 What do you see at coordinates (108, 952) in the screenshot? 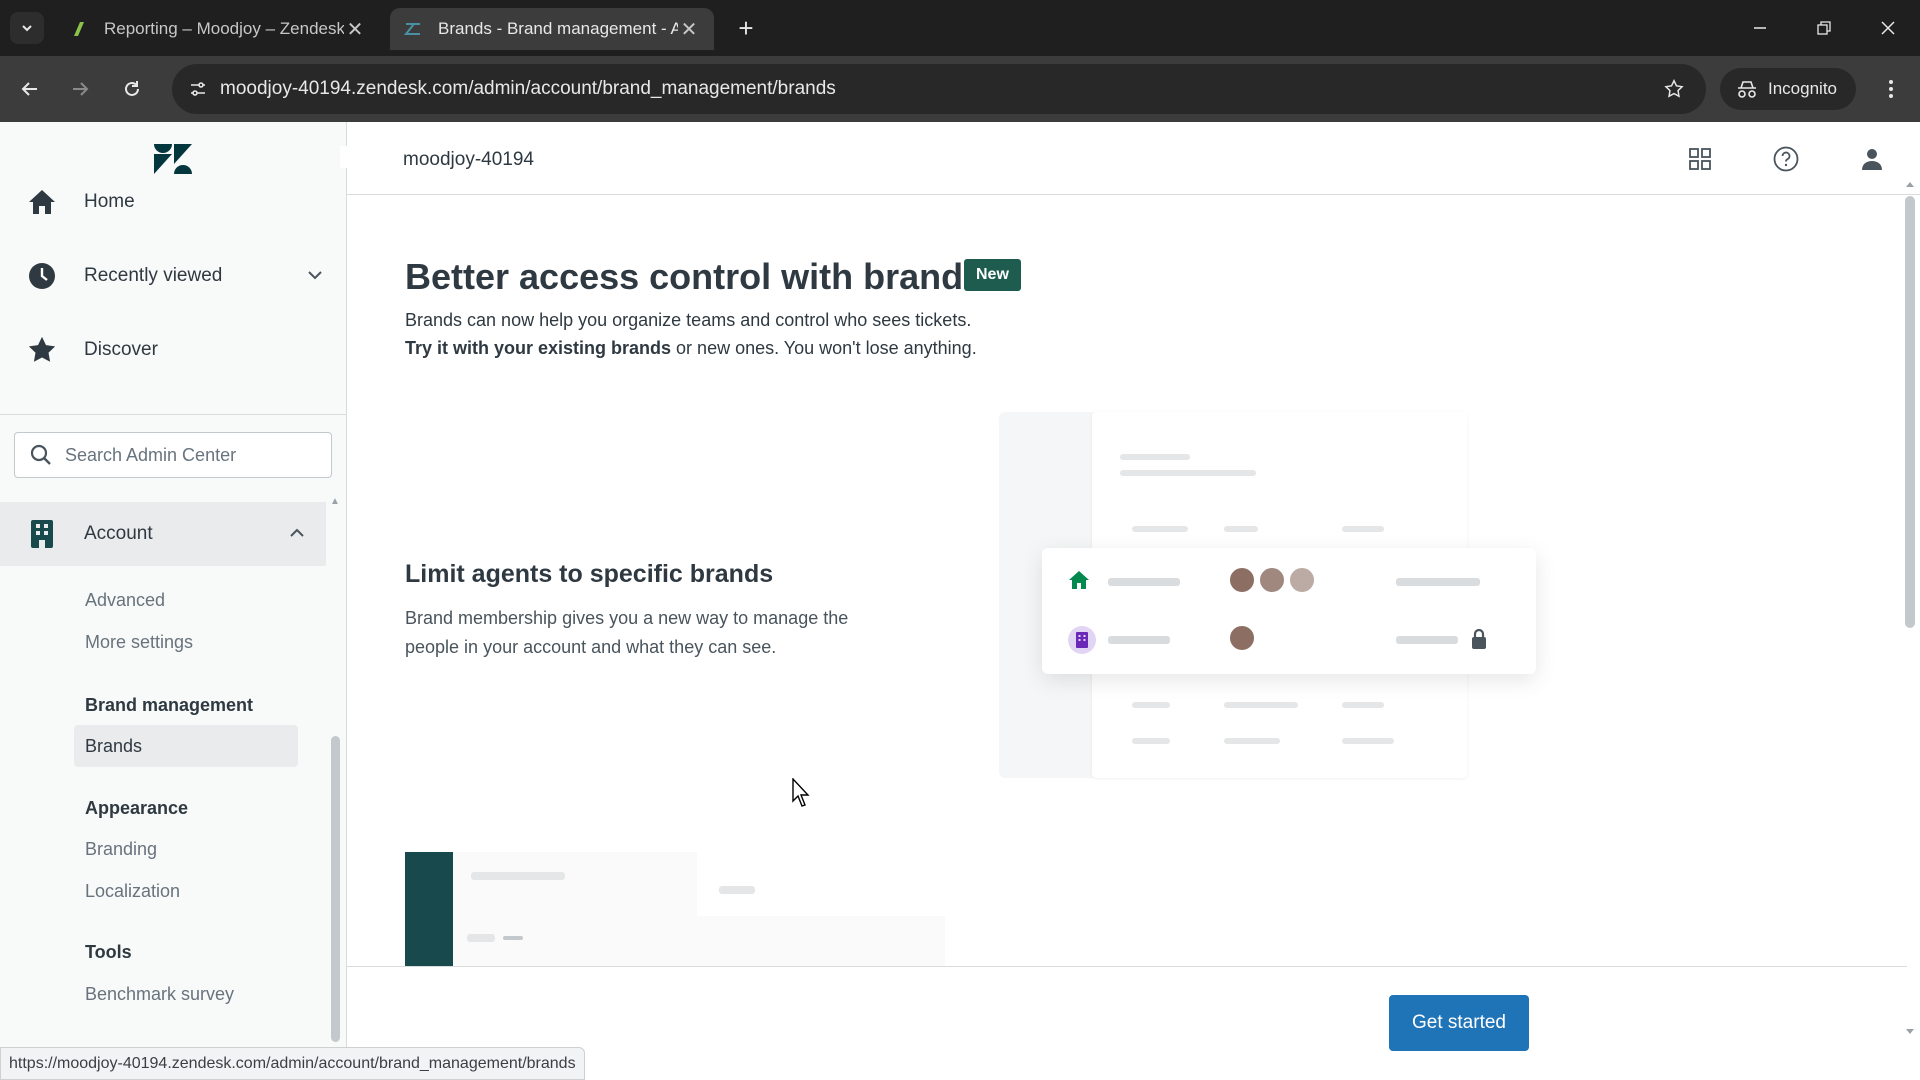
I see `sidebar-heading-tools: Tools` at bounding box center [108, 952].